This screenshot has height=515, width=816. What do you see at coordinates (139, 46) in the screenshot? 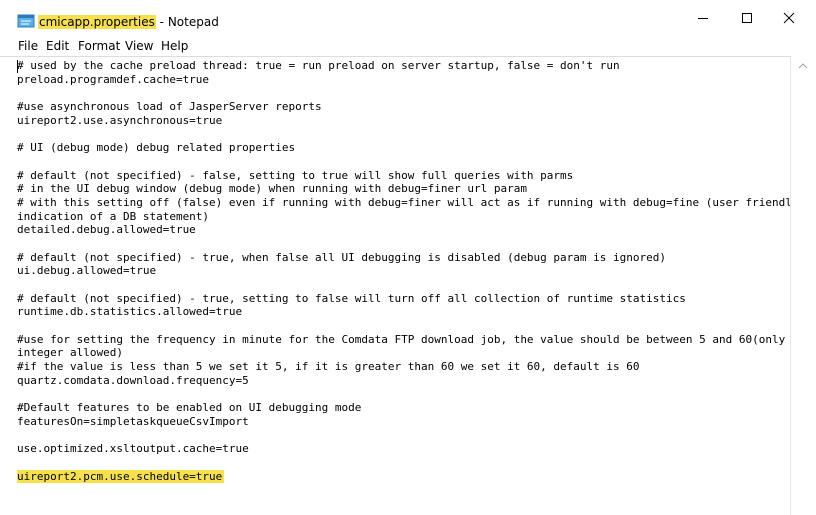
I see `menu-view: View` at bounding box center [139, 46].